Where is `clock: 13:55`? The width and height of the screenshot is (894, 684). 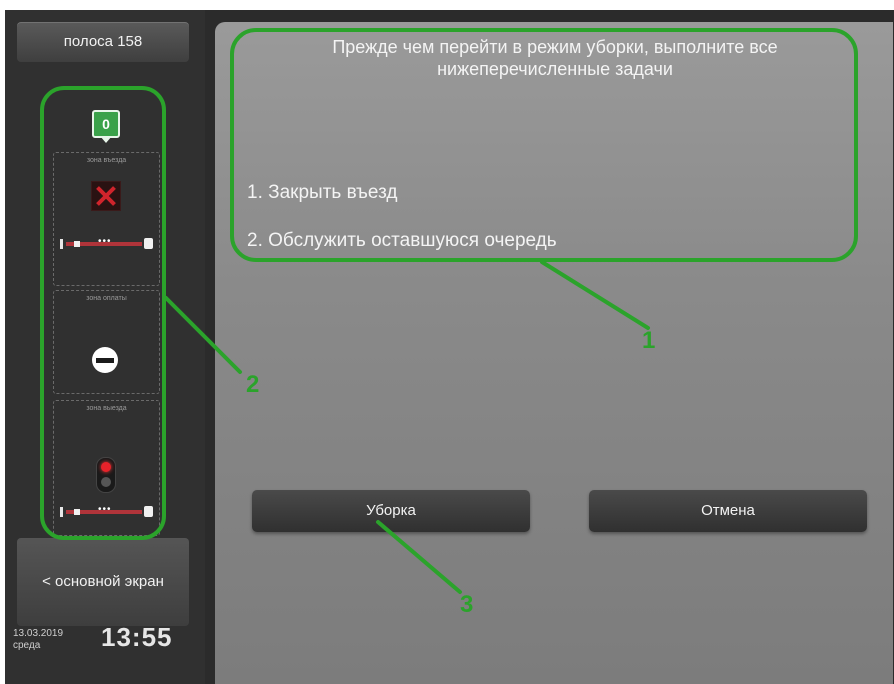
clock: 13:55 is located at coordinates (137, 637).